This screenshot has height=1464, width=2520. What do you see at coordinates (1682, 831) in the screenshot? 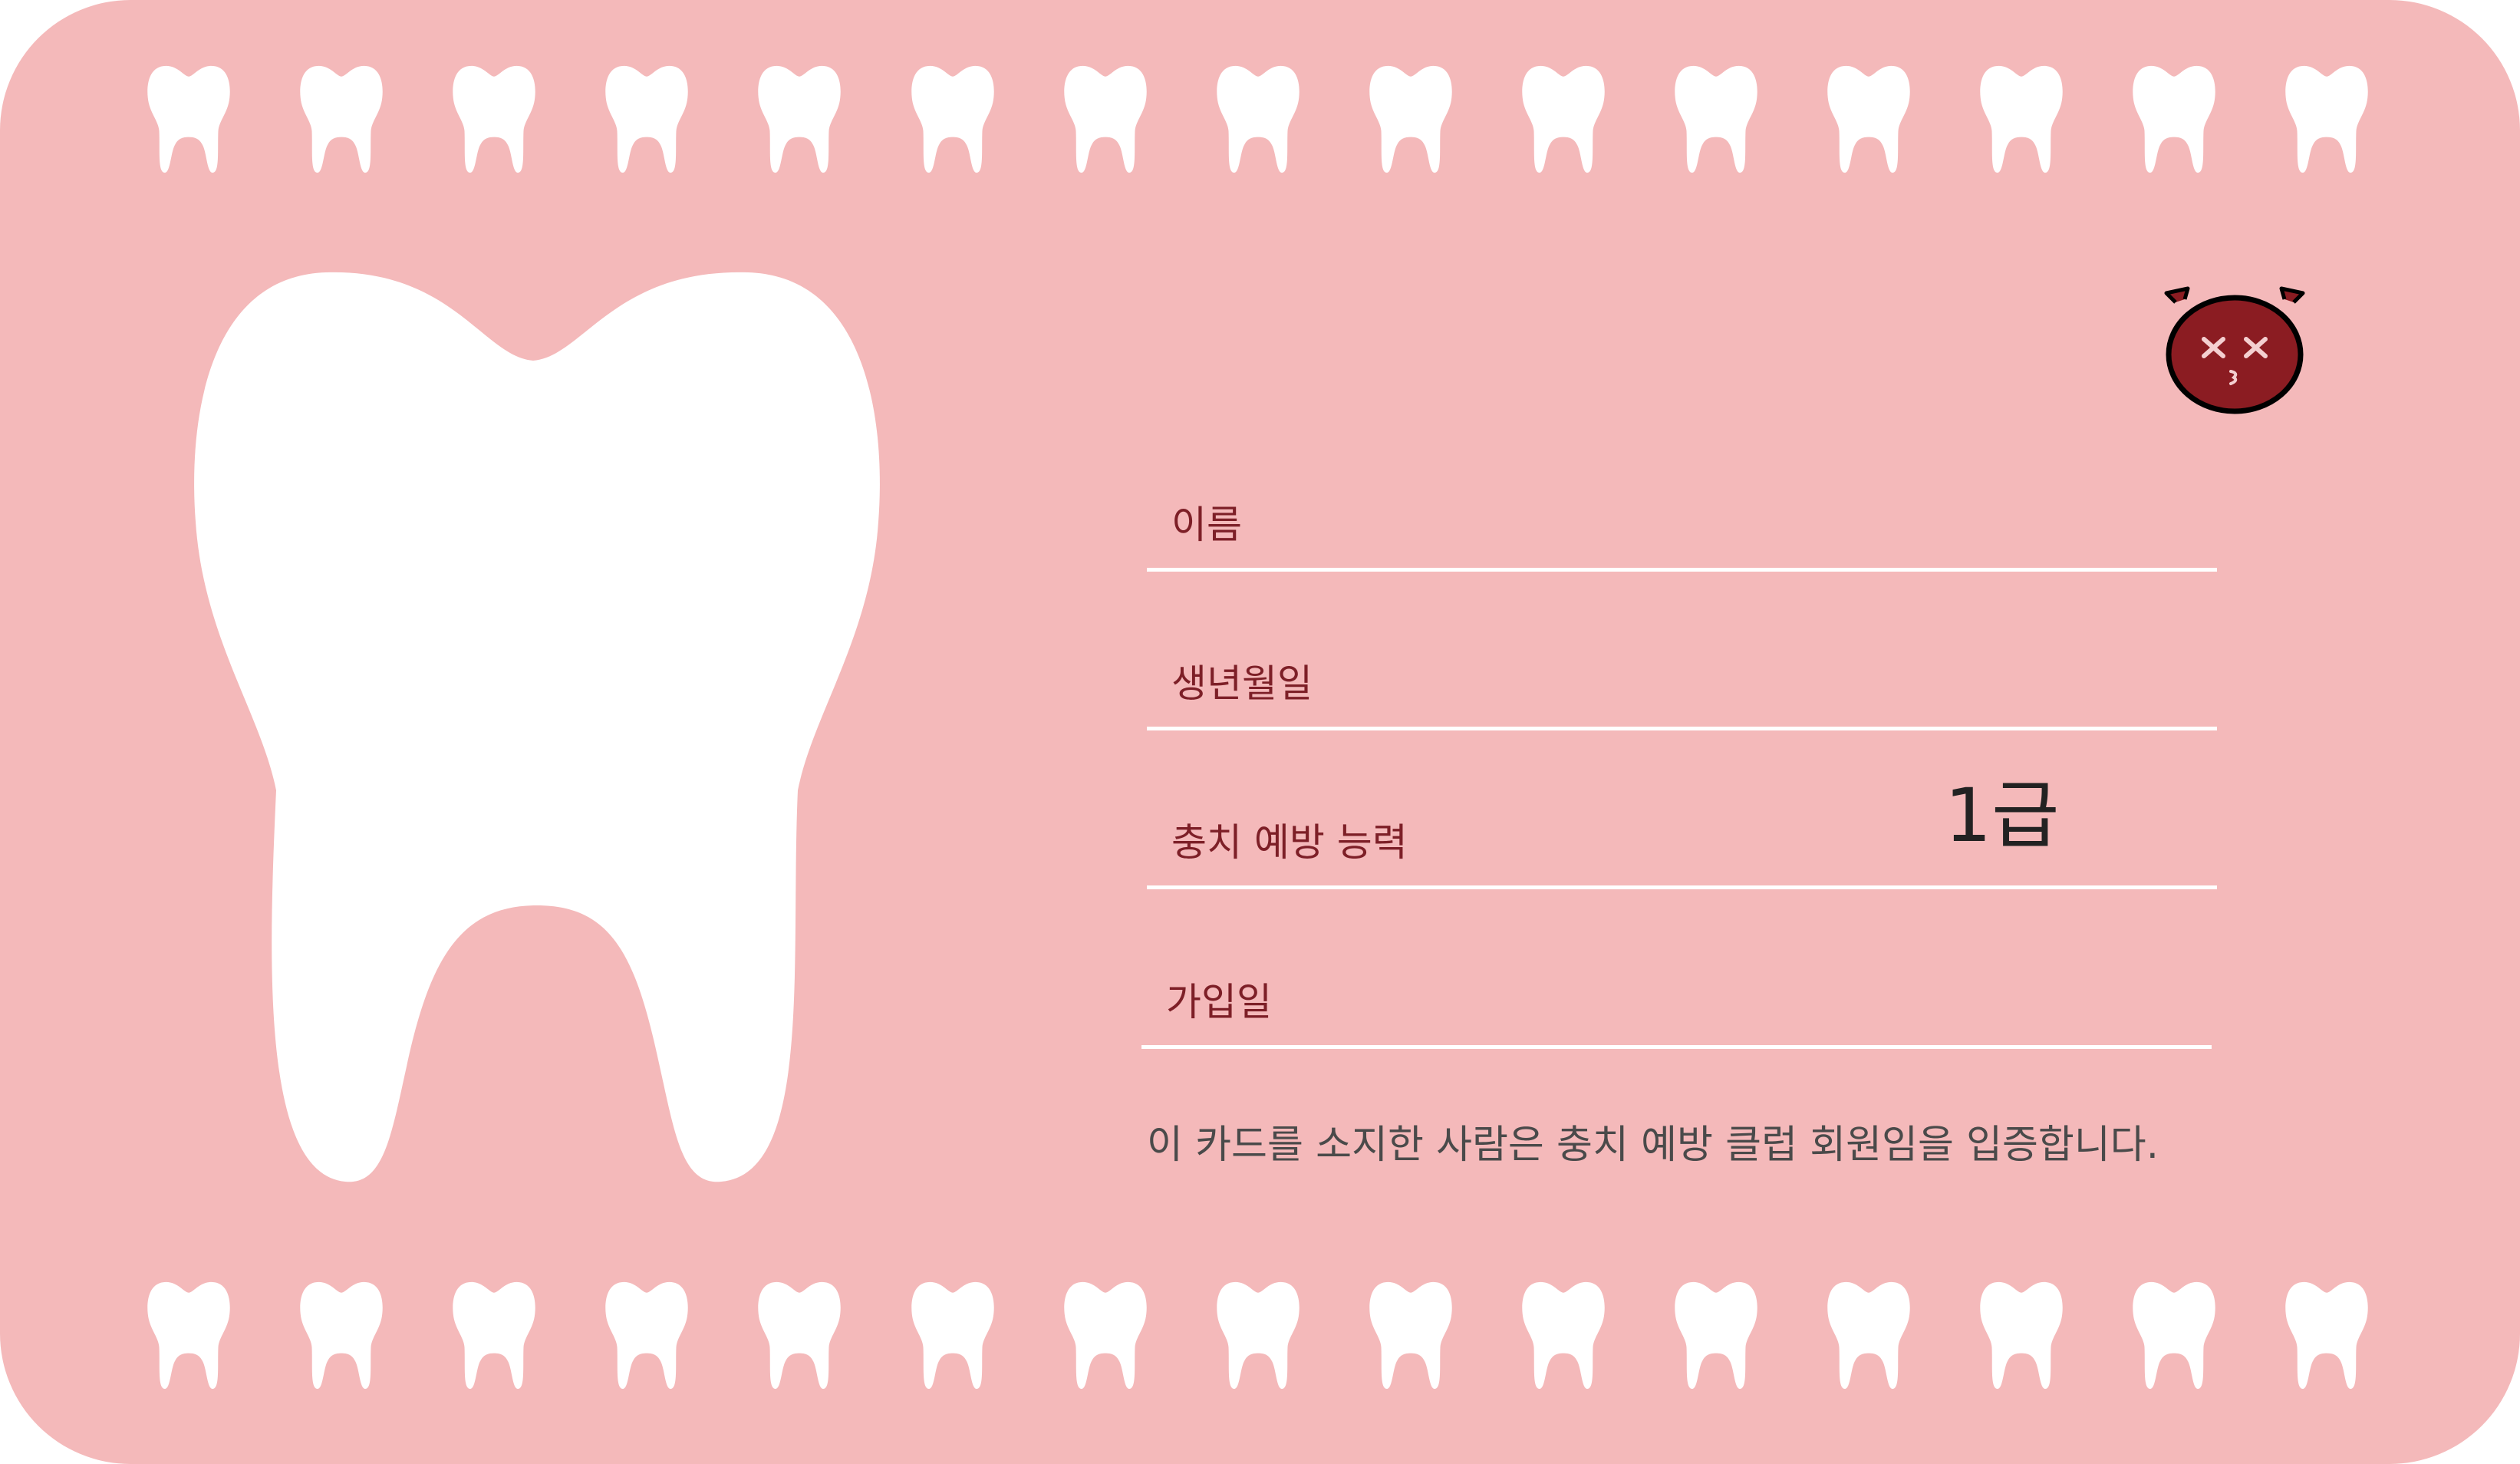
I see `cavity-prevention-field: 충치 예방 능력 1급` at bounding box center [1682, 831].